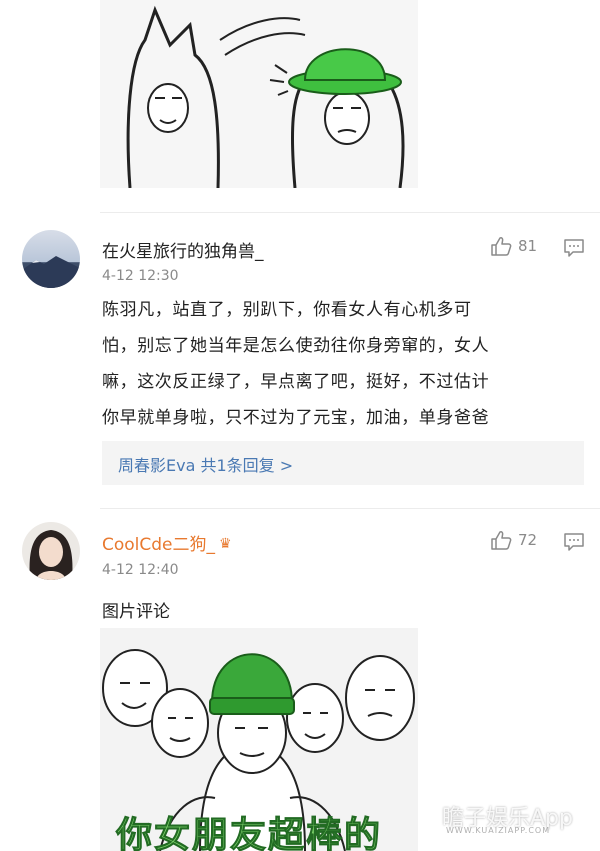 The width and height of the screenshot is (600, 851). What do you see at coordinates (513, 246) in the screenshot?
I see `like-button: 81` at bounding box center [513, 246].